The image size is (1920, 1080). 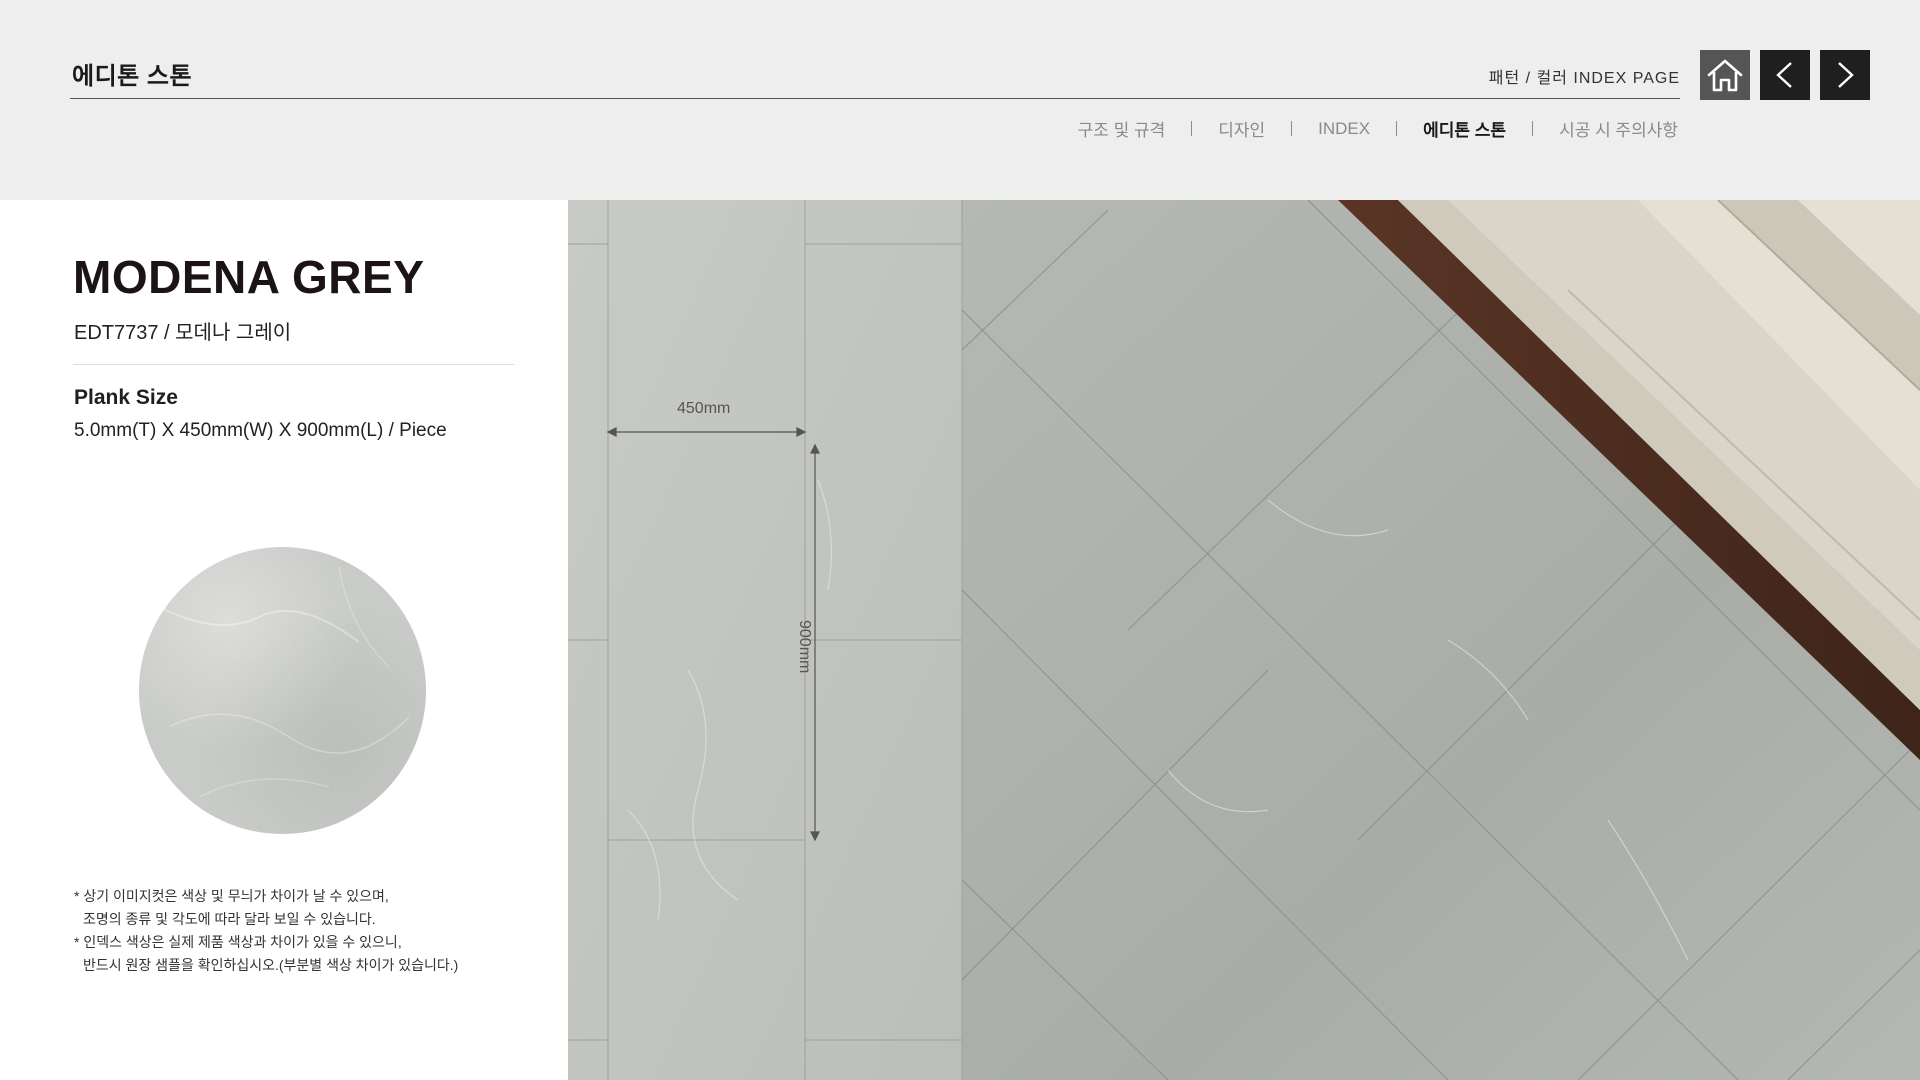 I want to click on length-dimension-label: 900mm, so click(x=804, y=647).